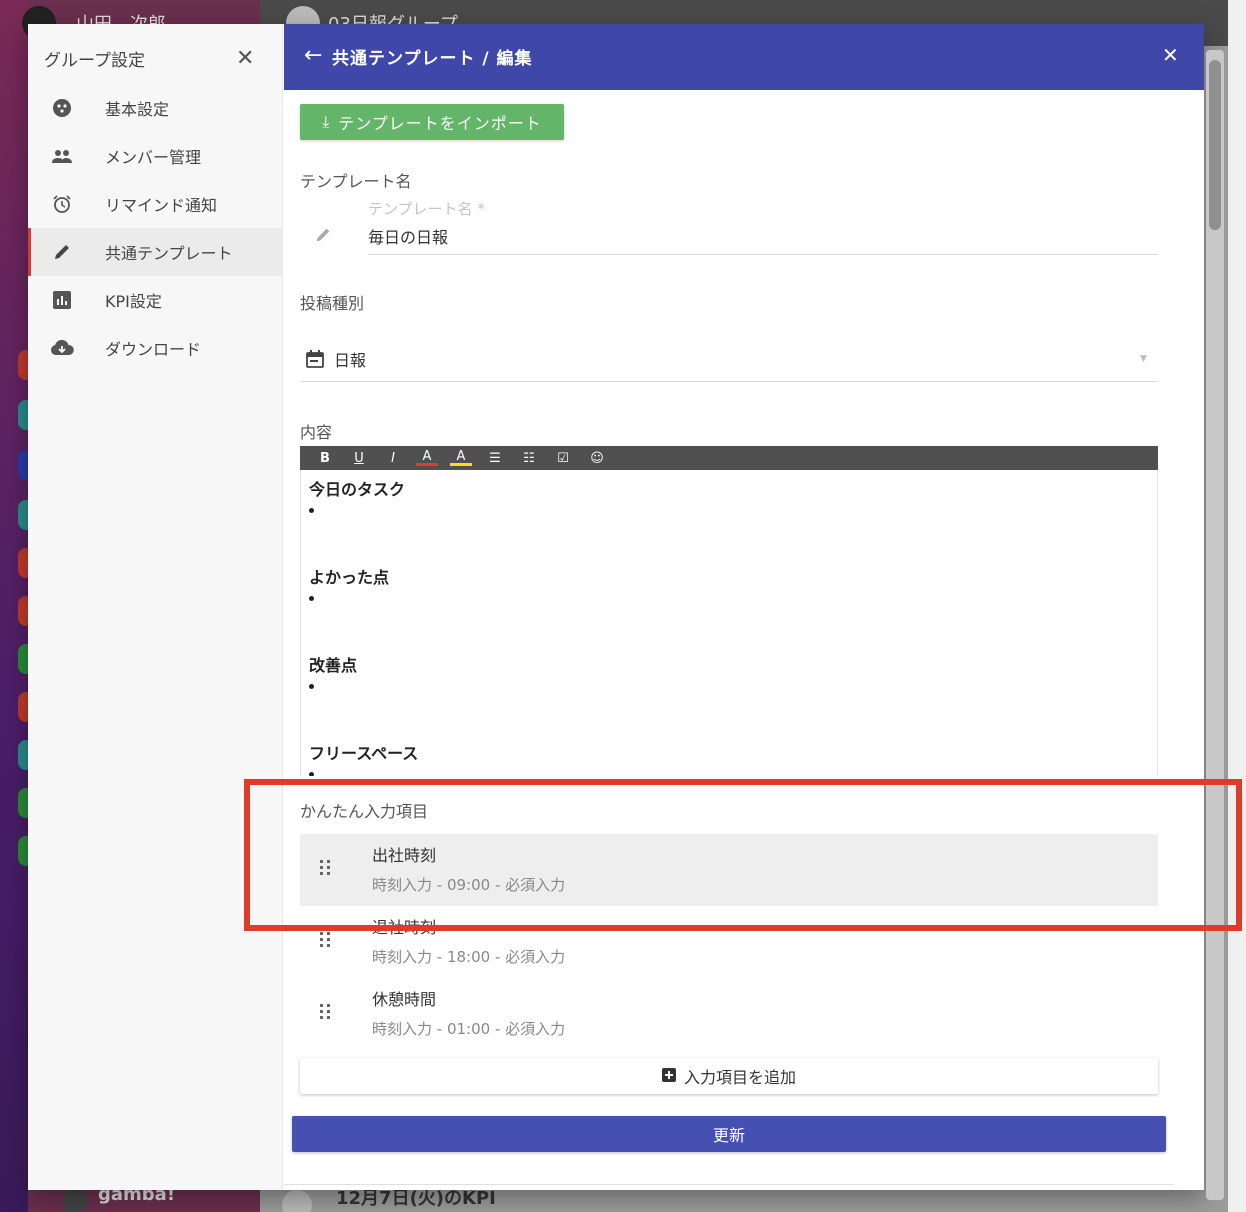 This screenshot has height=1212, width=1246. Describe the element at coordinates (729, 458) in the screenshot. I see `editor-toolbar: B U I A A ☰ ☷ ☑ ☺` at that location.